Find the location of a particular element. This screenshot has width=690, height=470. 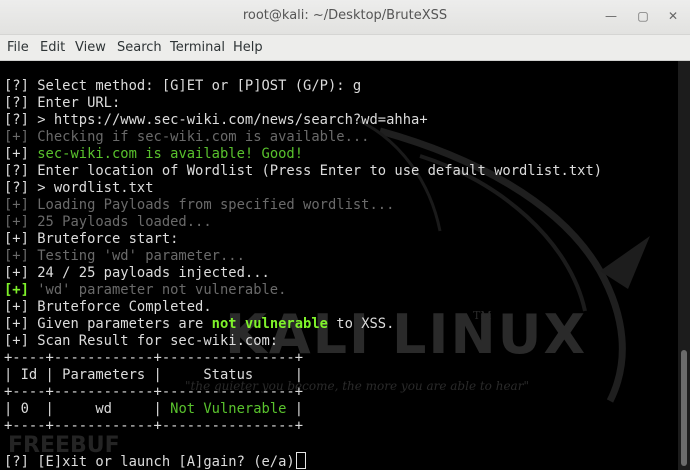

terminal-line: [+] 'wd' parameter not vulnerable. is located at coordinates (303, 290).